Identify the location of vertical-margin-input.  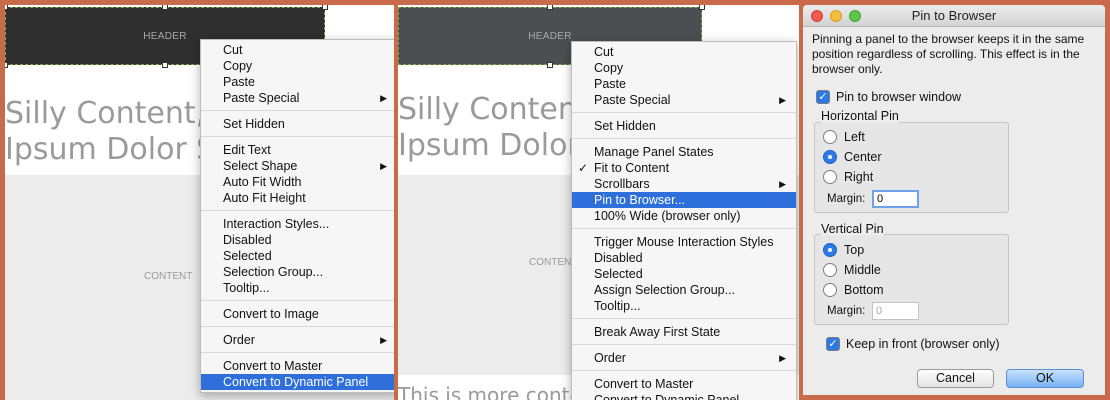
(895, 311).